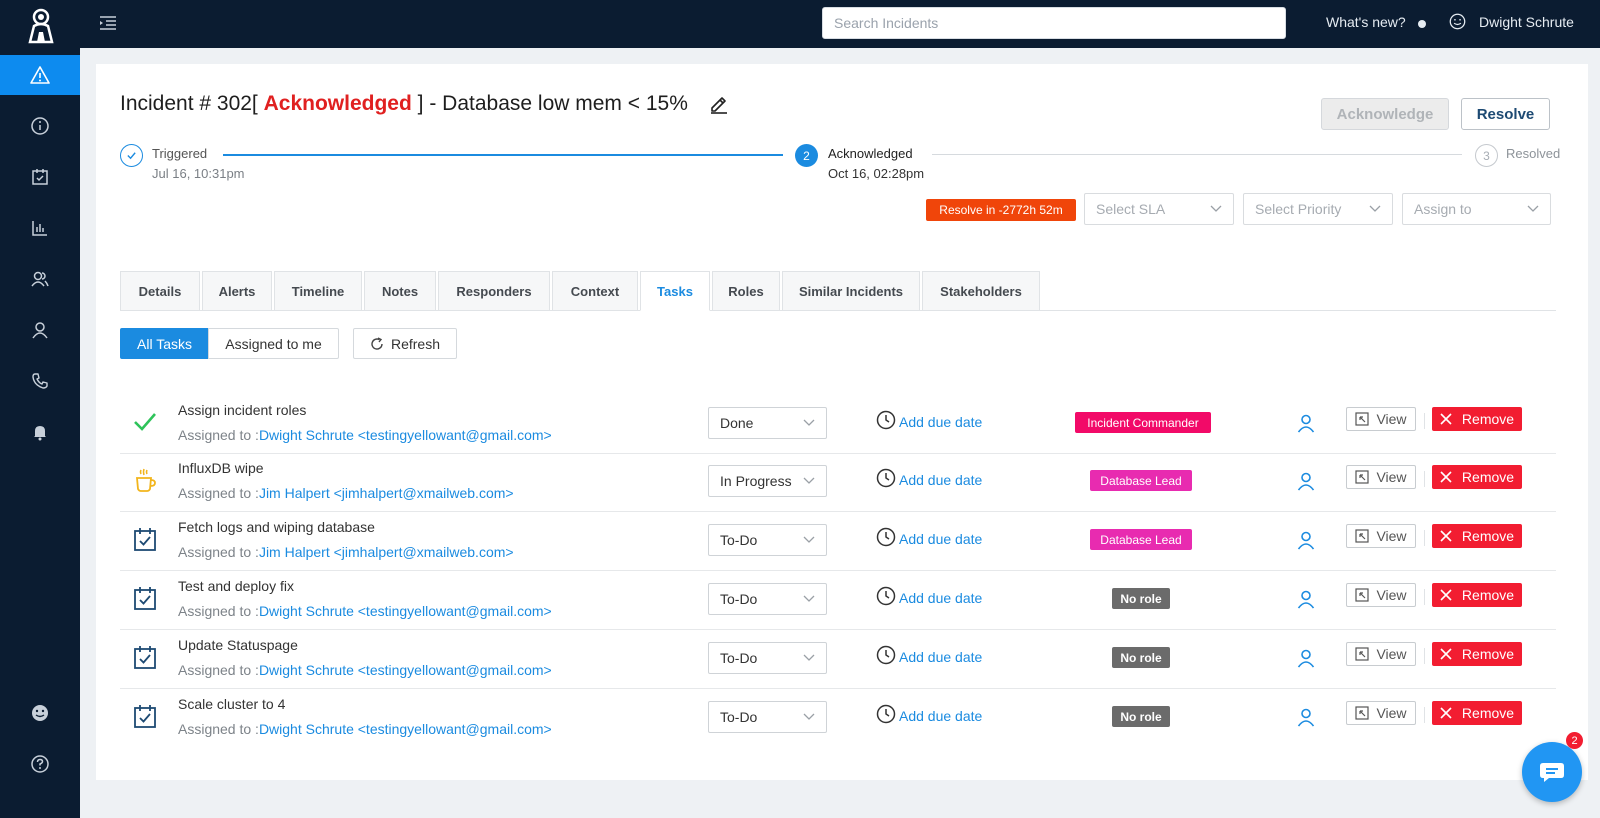 This screenshot has height=818, width=1600. Describe the element at coordinates (160, 291) in the screenshot. I see `tab-details: Details` at that location.